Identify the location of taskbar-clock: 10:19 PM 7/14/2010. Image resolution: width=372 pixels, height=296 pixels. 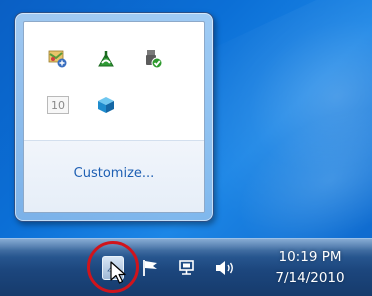
(310, 268).